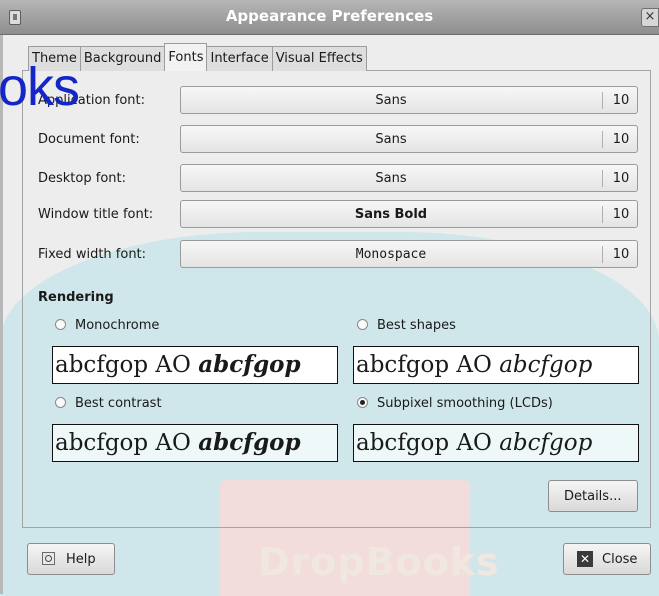 The width and height of the screenshot is (659, 596). I want to click on best-shapes-sample: abcfgop AO abcfgop, so click(496, 365).